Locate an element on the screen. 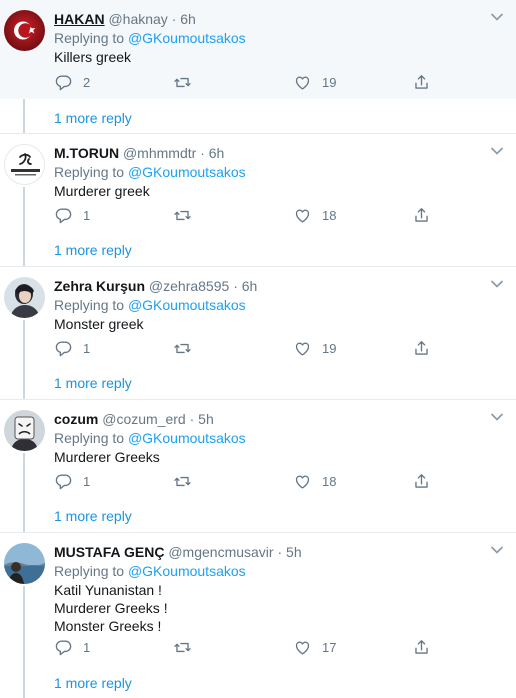 Image resolution: width=516 pixels, height=698 pixels. display-name: MUSTAFA GENÇ is located at coordinates (109, 552).